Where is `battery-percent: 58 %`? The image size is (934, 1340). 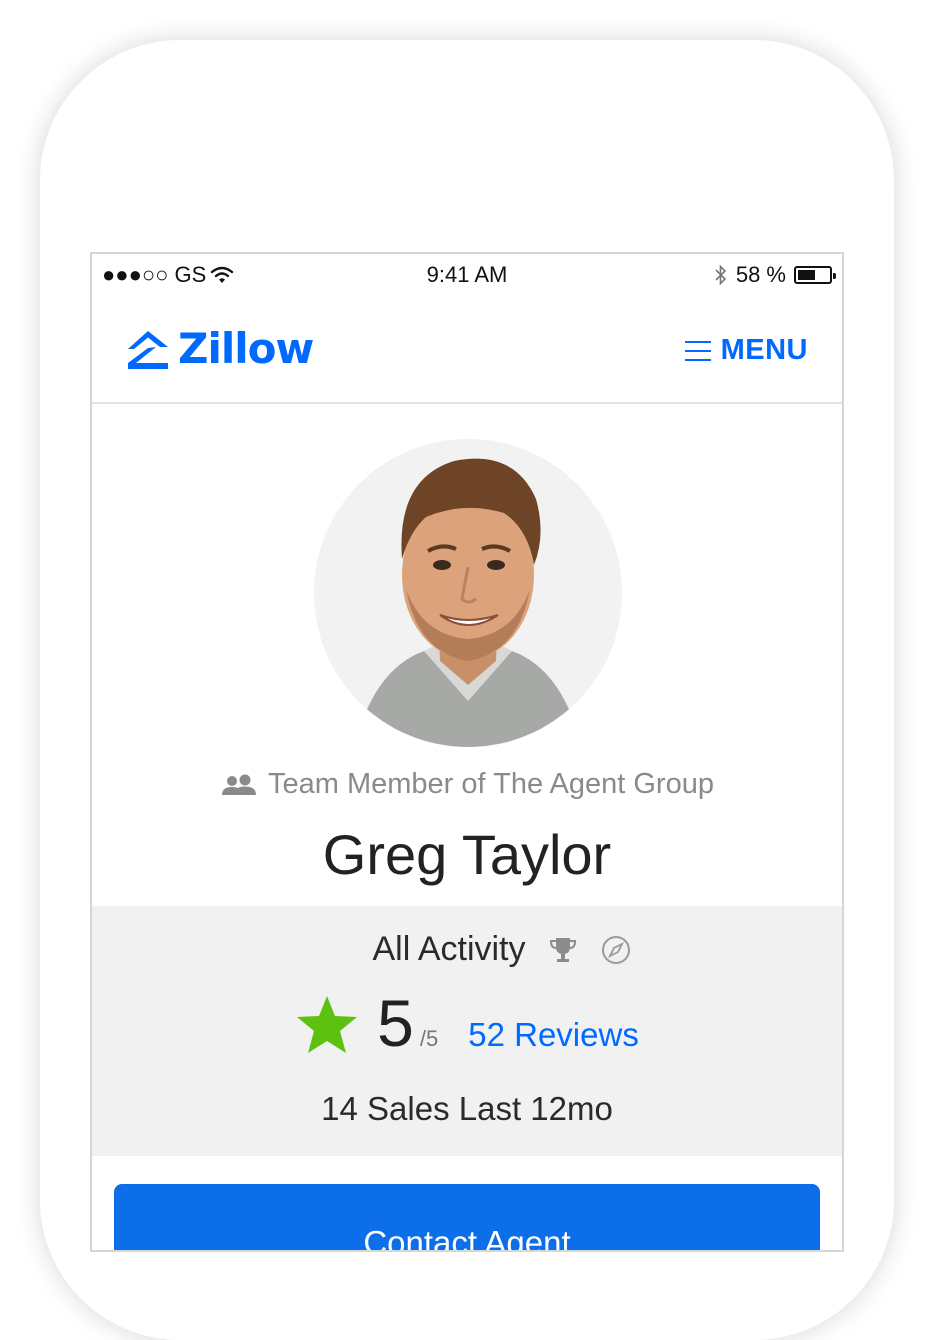 battery-percent: 58 % is located at coordinates (760, 274).